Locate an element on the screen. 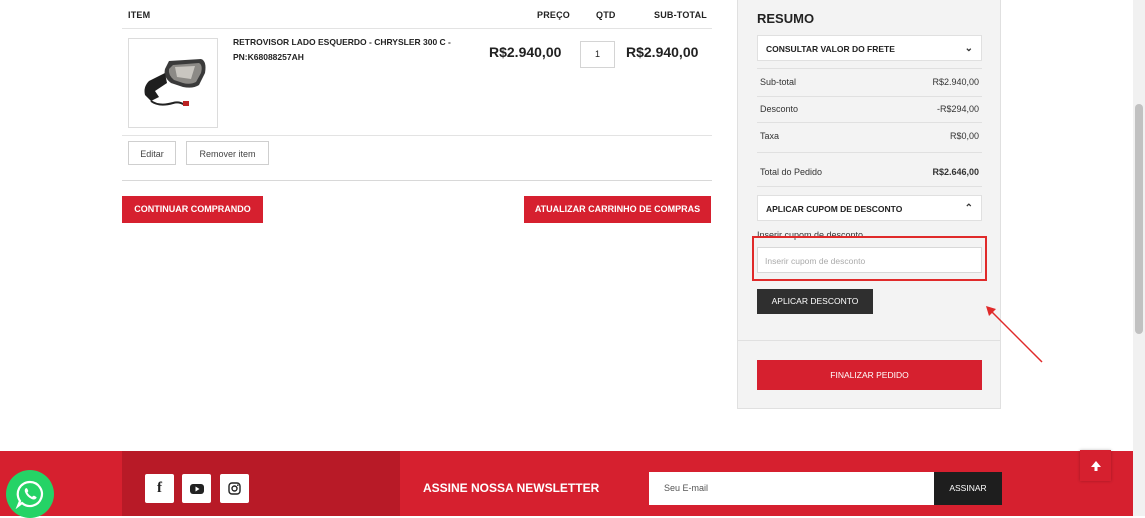 The width and height of the screenshot is (1145, 518). coupon-accordion: APLICAR CUPOM DE DESCONTO ⌃ is located at coordinates (869, 208).